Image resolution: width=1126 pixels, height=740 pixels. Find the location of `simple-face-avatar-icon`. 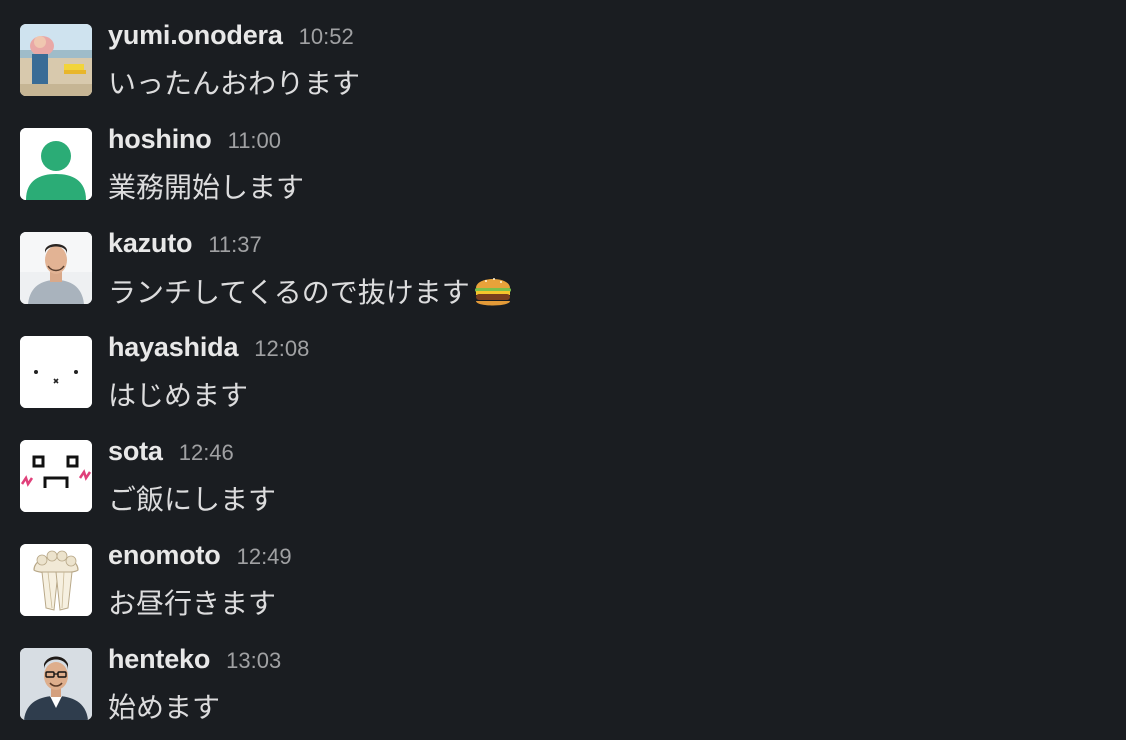

simple-face-avatar-icon is located at coordinates (56, 372).